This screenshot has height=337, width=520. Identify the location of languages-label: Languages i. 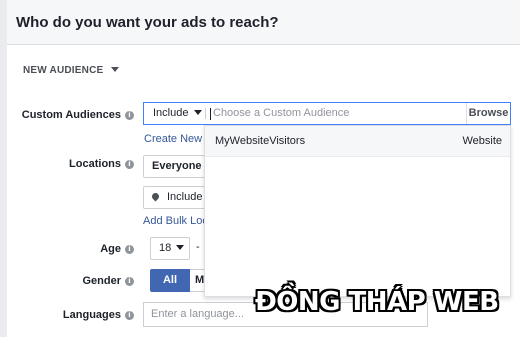
(98, 315).